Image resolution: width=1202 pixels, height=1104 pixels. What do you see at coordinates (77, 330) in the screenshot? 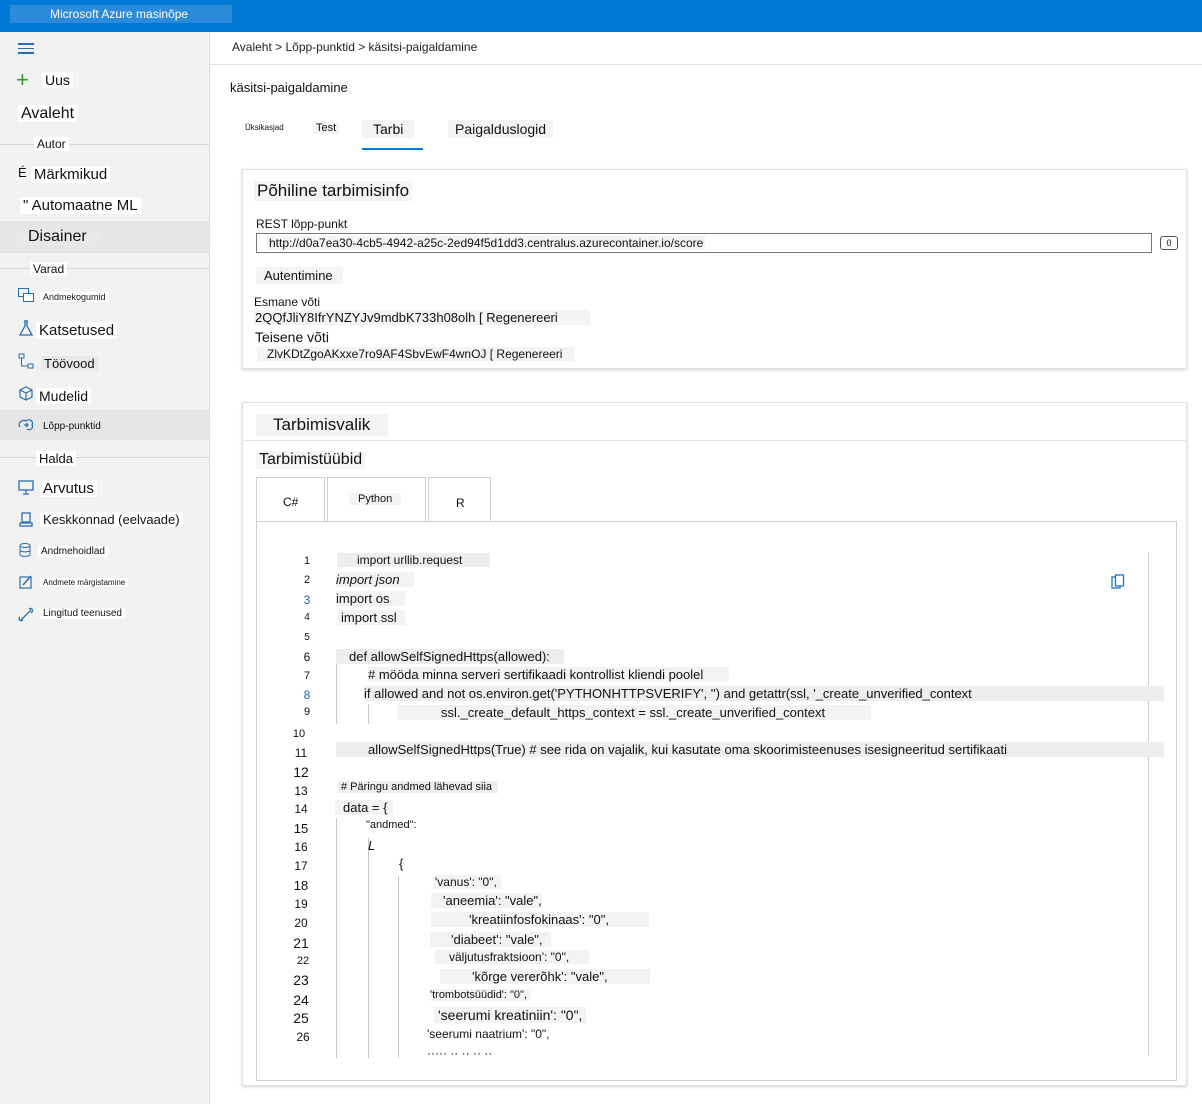
I see `sidebar-item-experiments: Katsetused` at bounding box center [77, 330].